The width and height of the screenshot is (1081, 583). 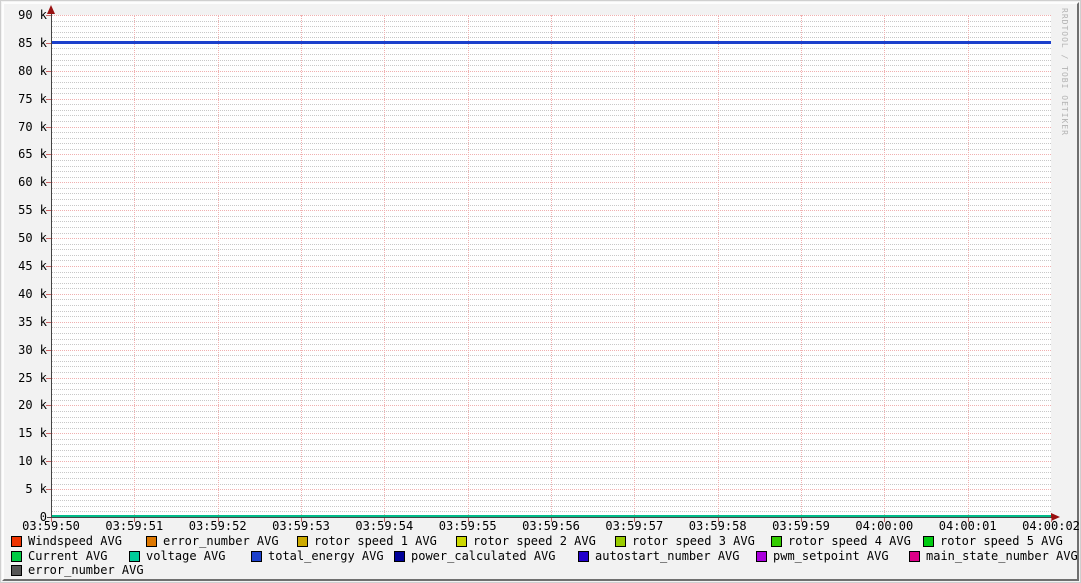 I want to click on legend-label: rotor speed 3 AVG, so click(x=693, y=541).